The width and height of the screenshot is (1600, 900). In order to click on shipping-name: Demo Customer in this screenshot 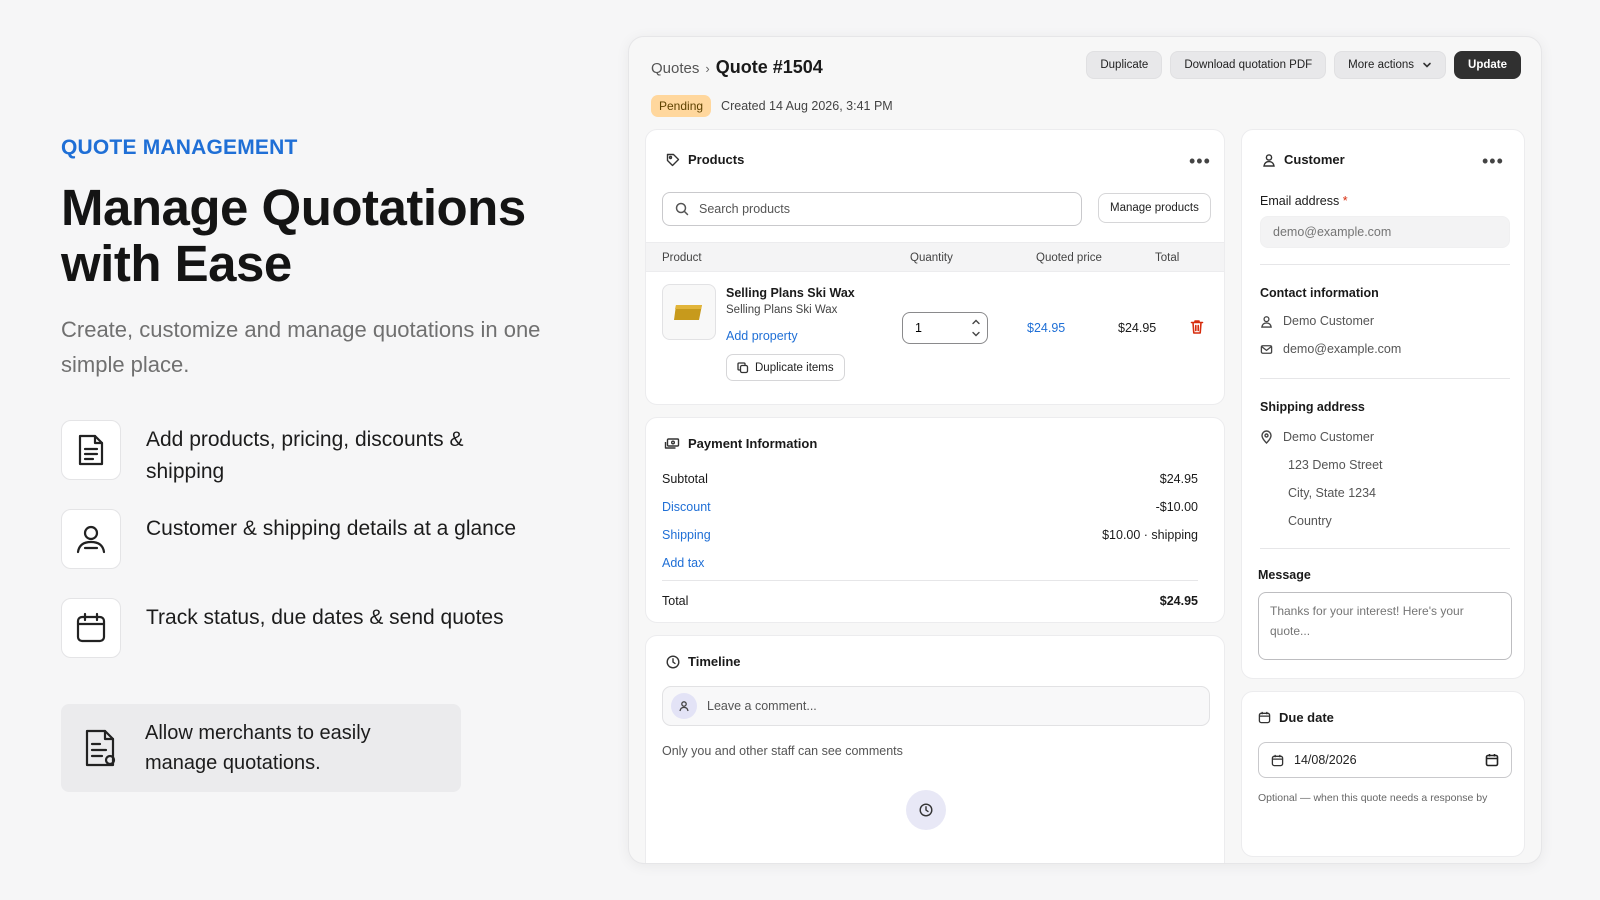, I will do `click(1328, 437)`.